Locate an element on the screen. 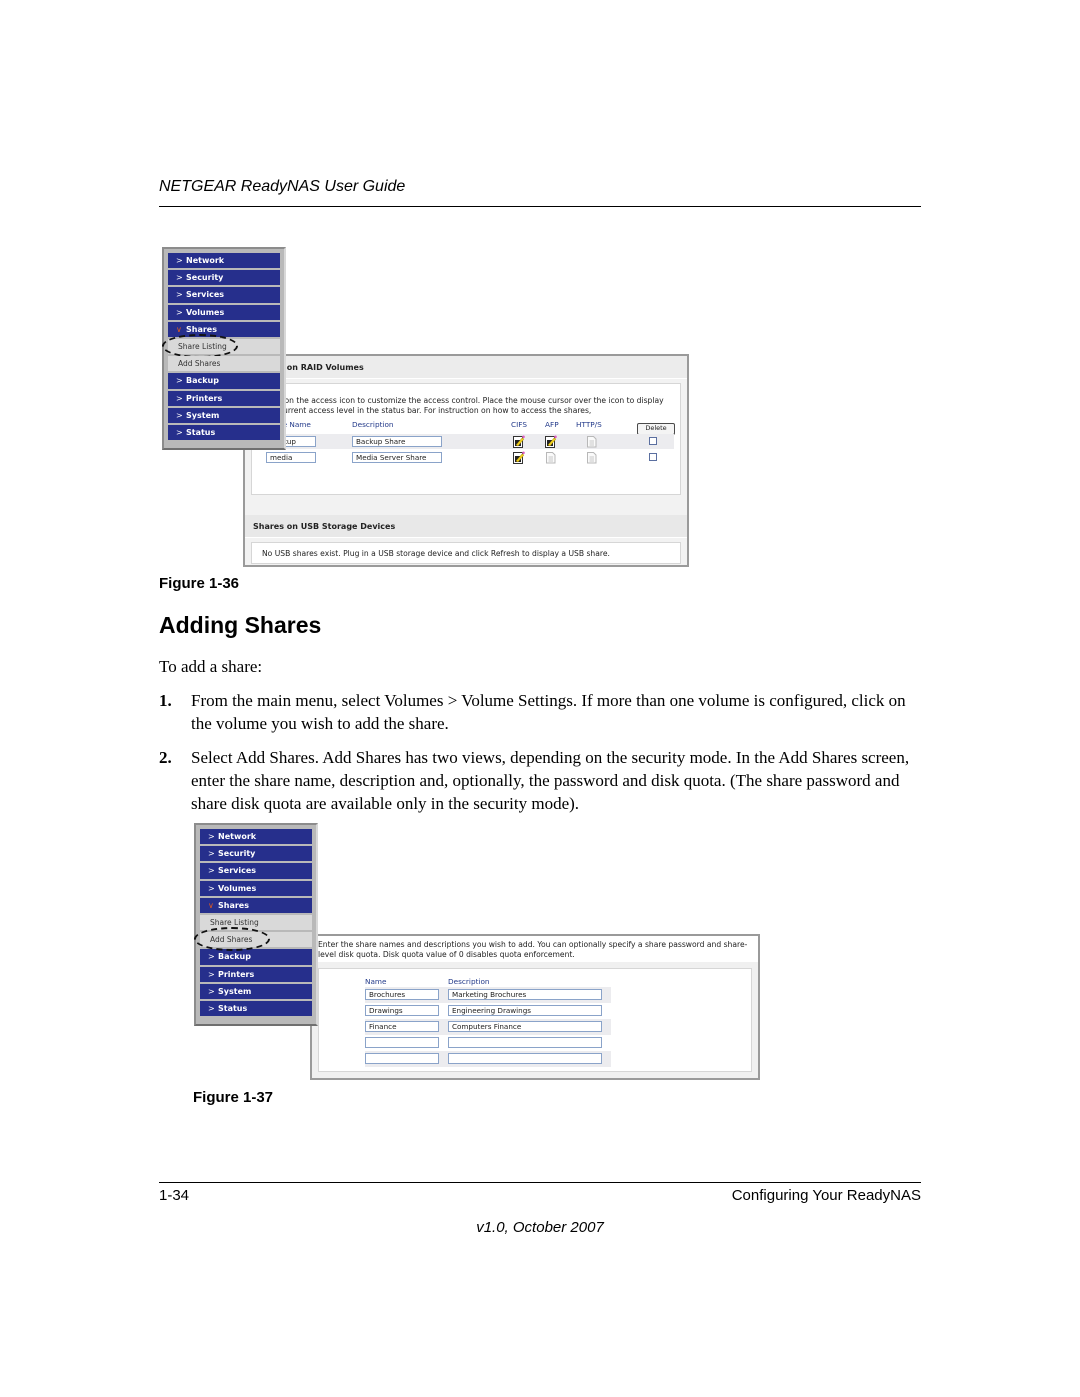  col-https: HTTP/S is located at coordinates (589, 424).